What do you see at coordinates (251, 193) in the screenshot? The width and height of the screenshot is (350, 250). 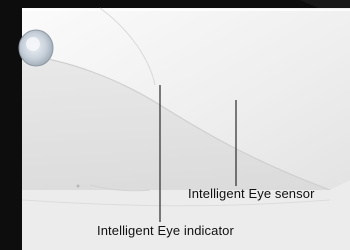 I see `intelligent-eye-sensor-label: Intelligent Eye sensor` at bounding box center [251, 193].